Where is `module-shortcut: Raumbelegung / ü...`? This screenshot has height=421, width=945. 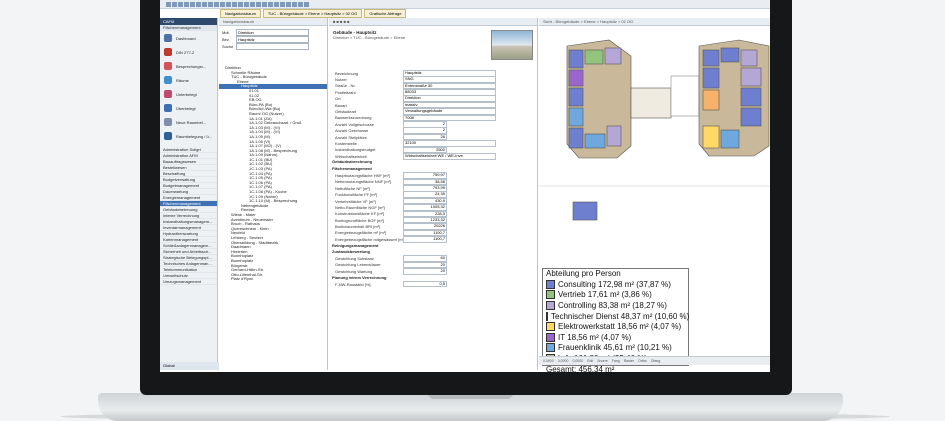
module-shortcut: Raumbelegung / ü... is located at coordinates (188, 136).